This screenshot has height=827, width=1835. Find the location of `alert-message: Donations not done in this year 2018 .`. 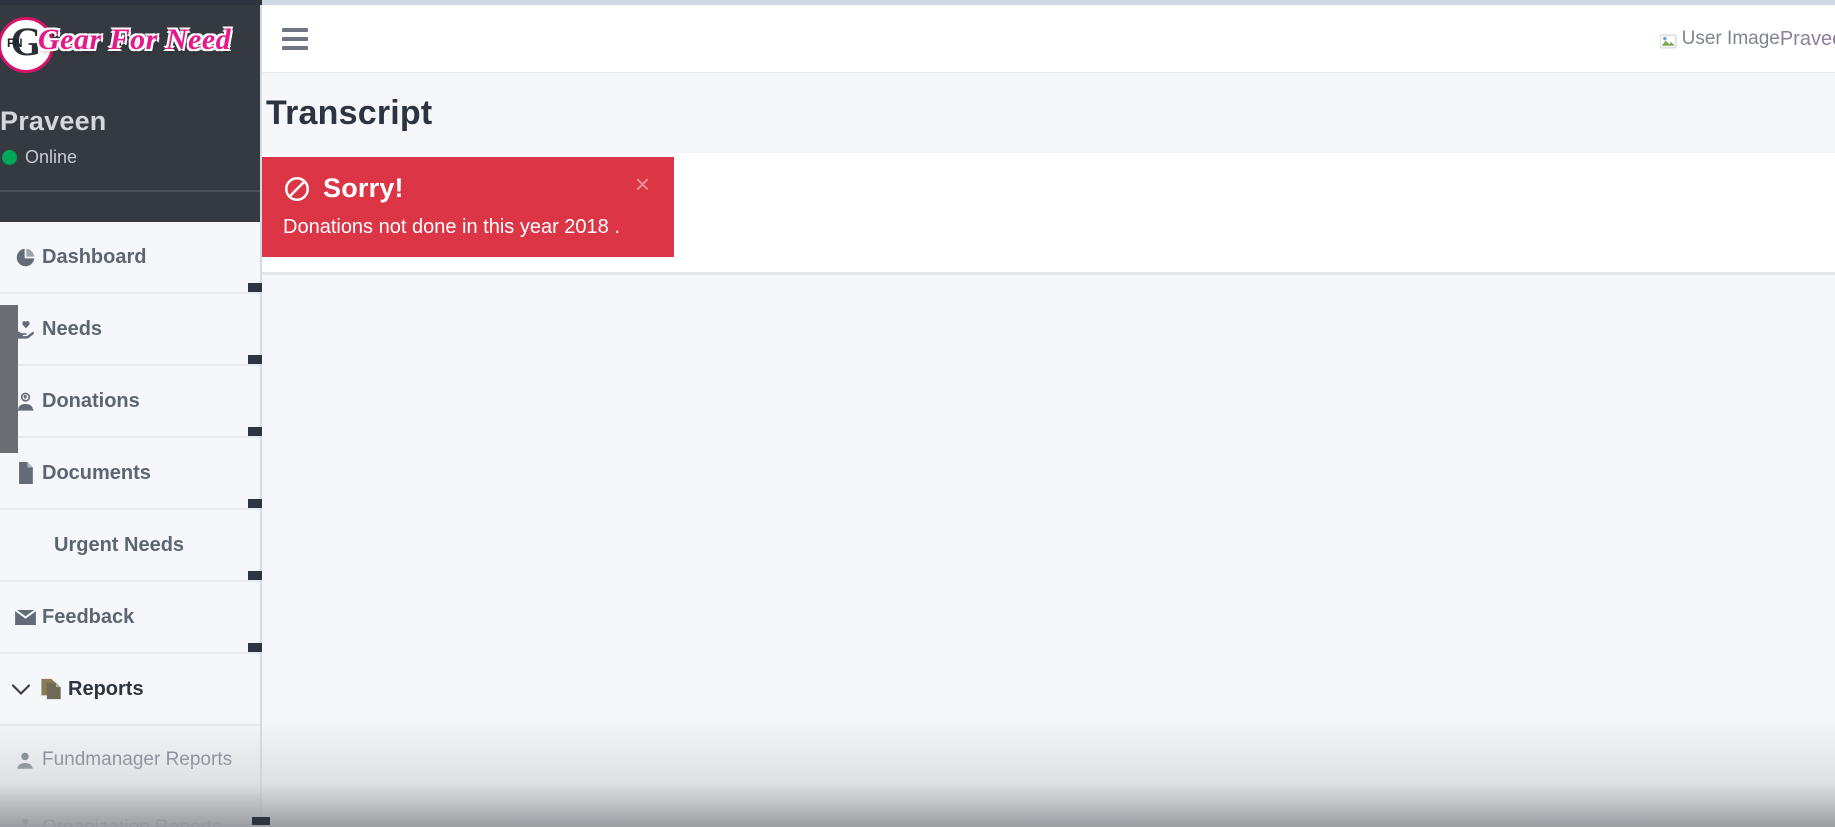

alert-message: Donations not done in this year 2018 . is located at coordinates (451, 227).